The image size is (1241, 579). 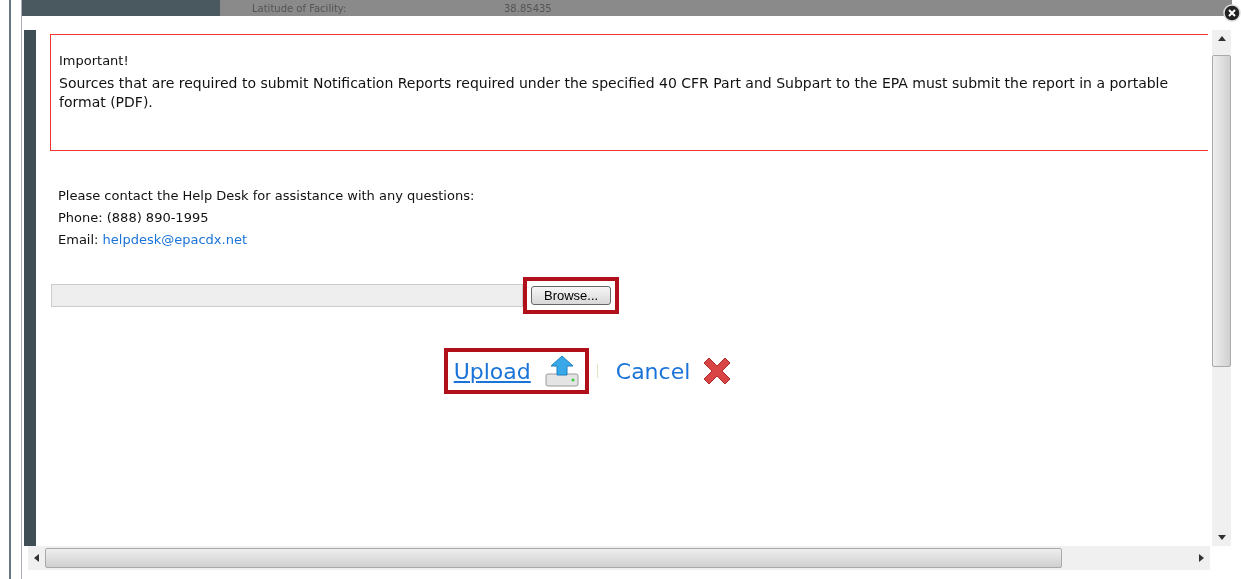 What do you see at coordinates (1232, 13) in the screenshot?
I see `close-icon` at bounding box center [1232, 13].